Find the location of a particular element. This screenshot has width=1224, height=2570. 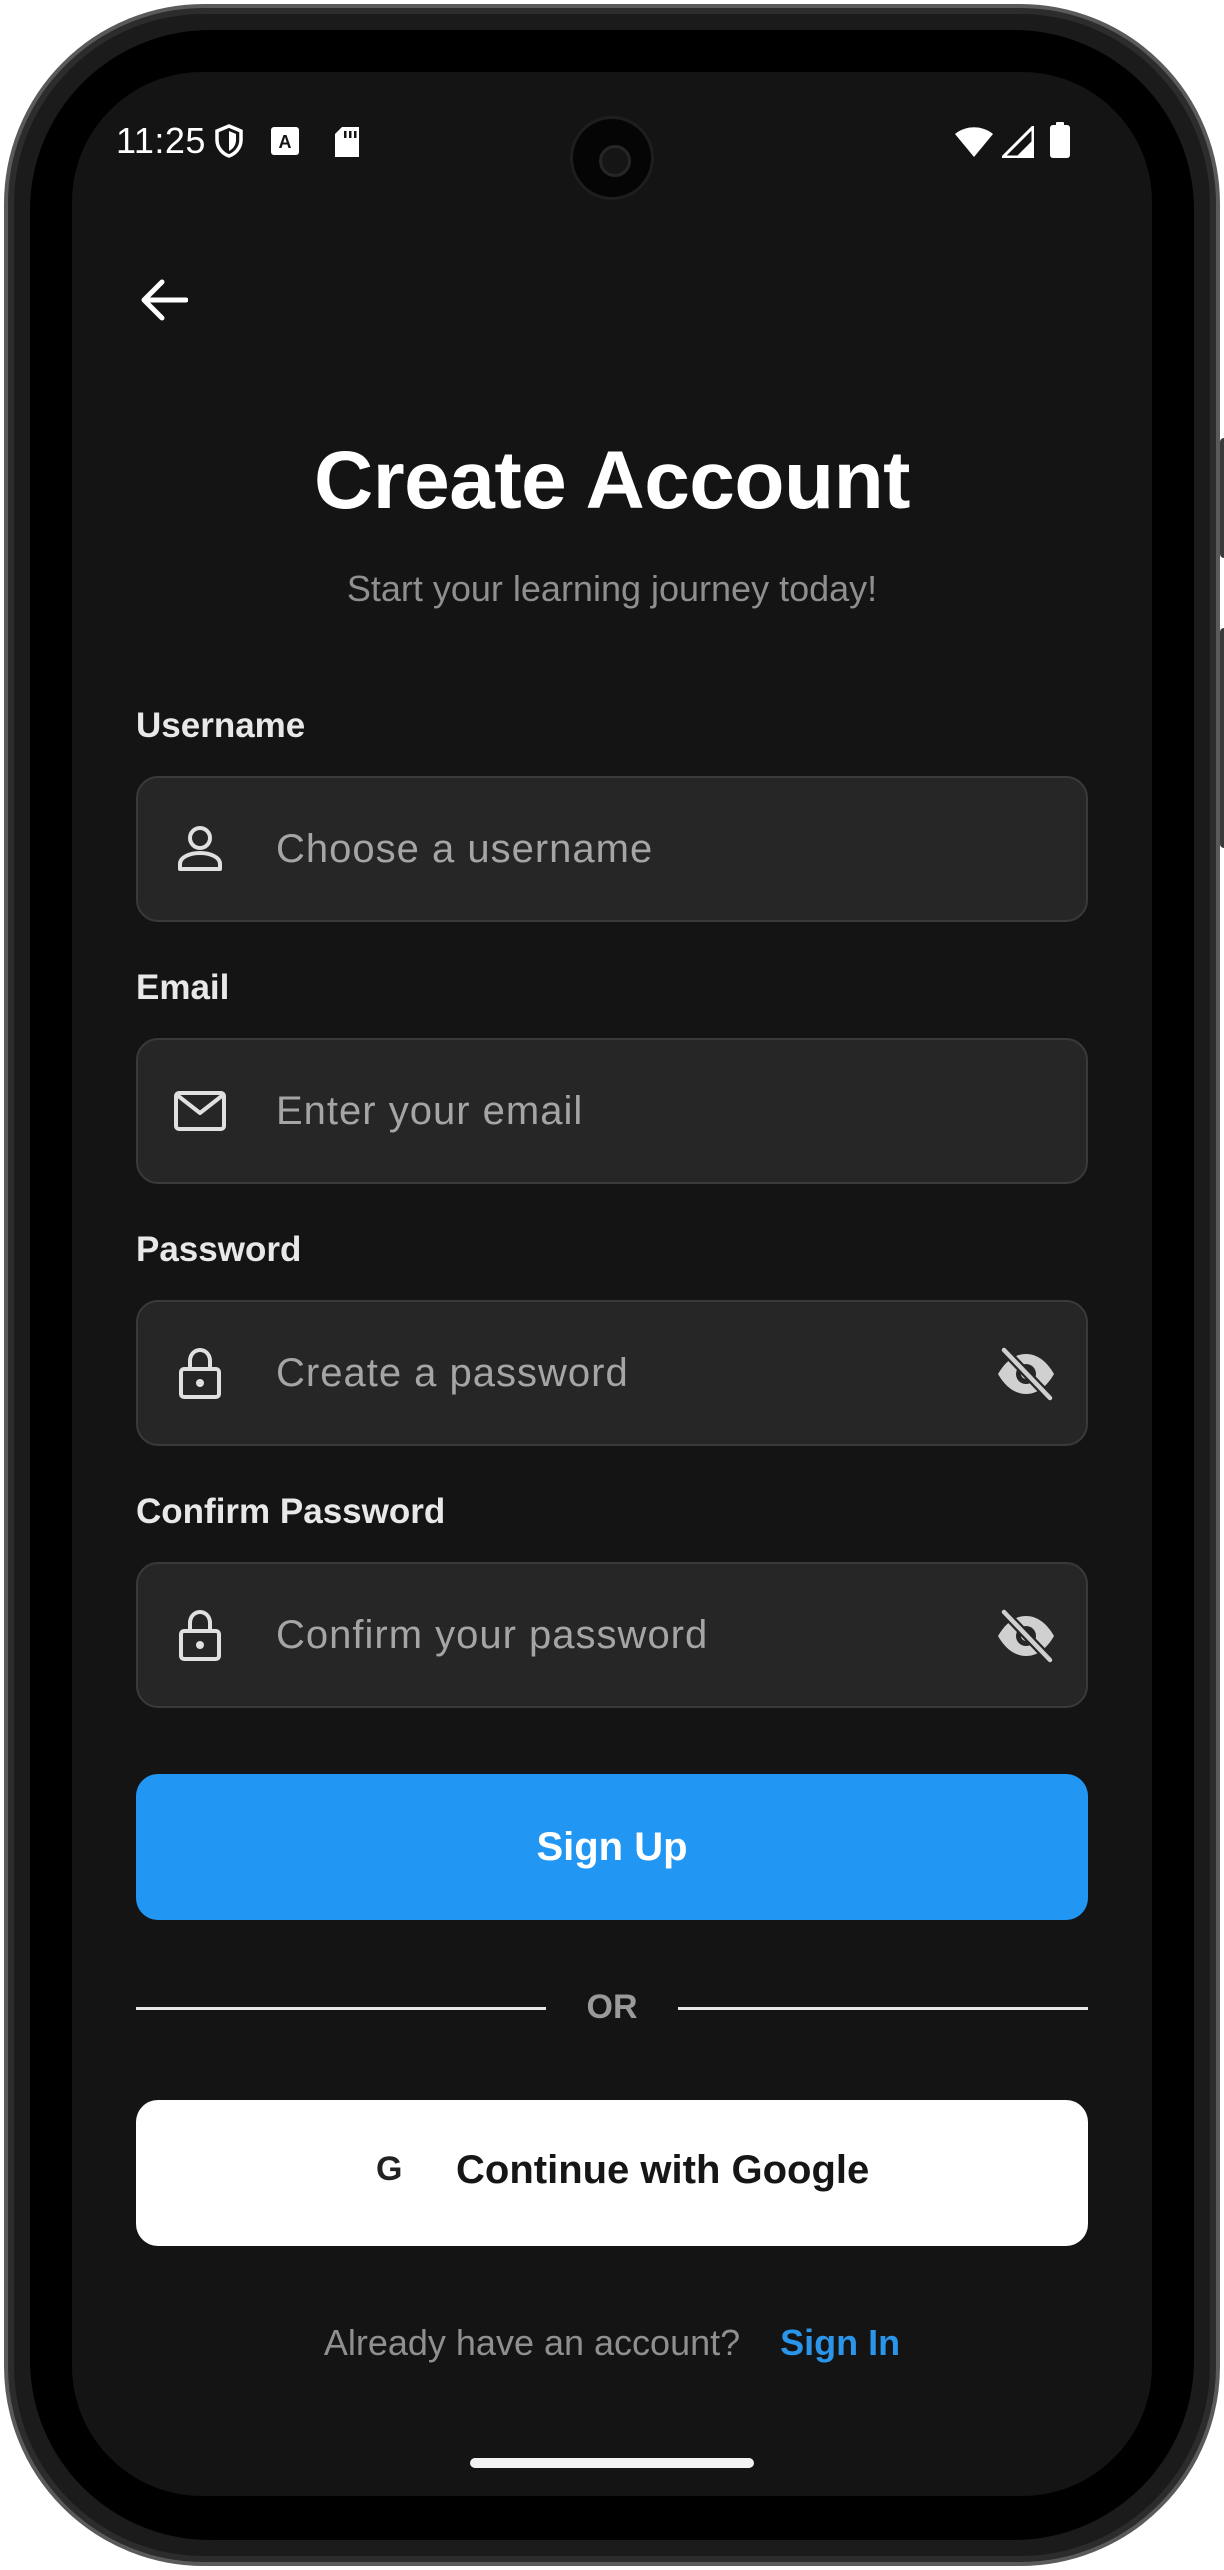

sign-in-question: Already have an account? is located at coordinates (532, 2342).